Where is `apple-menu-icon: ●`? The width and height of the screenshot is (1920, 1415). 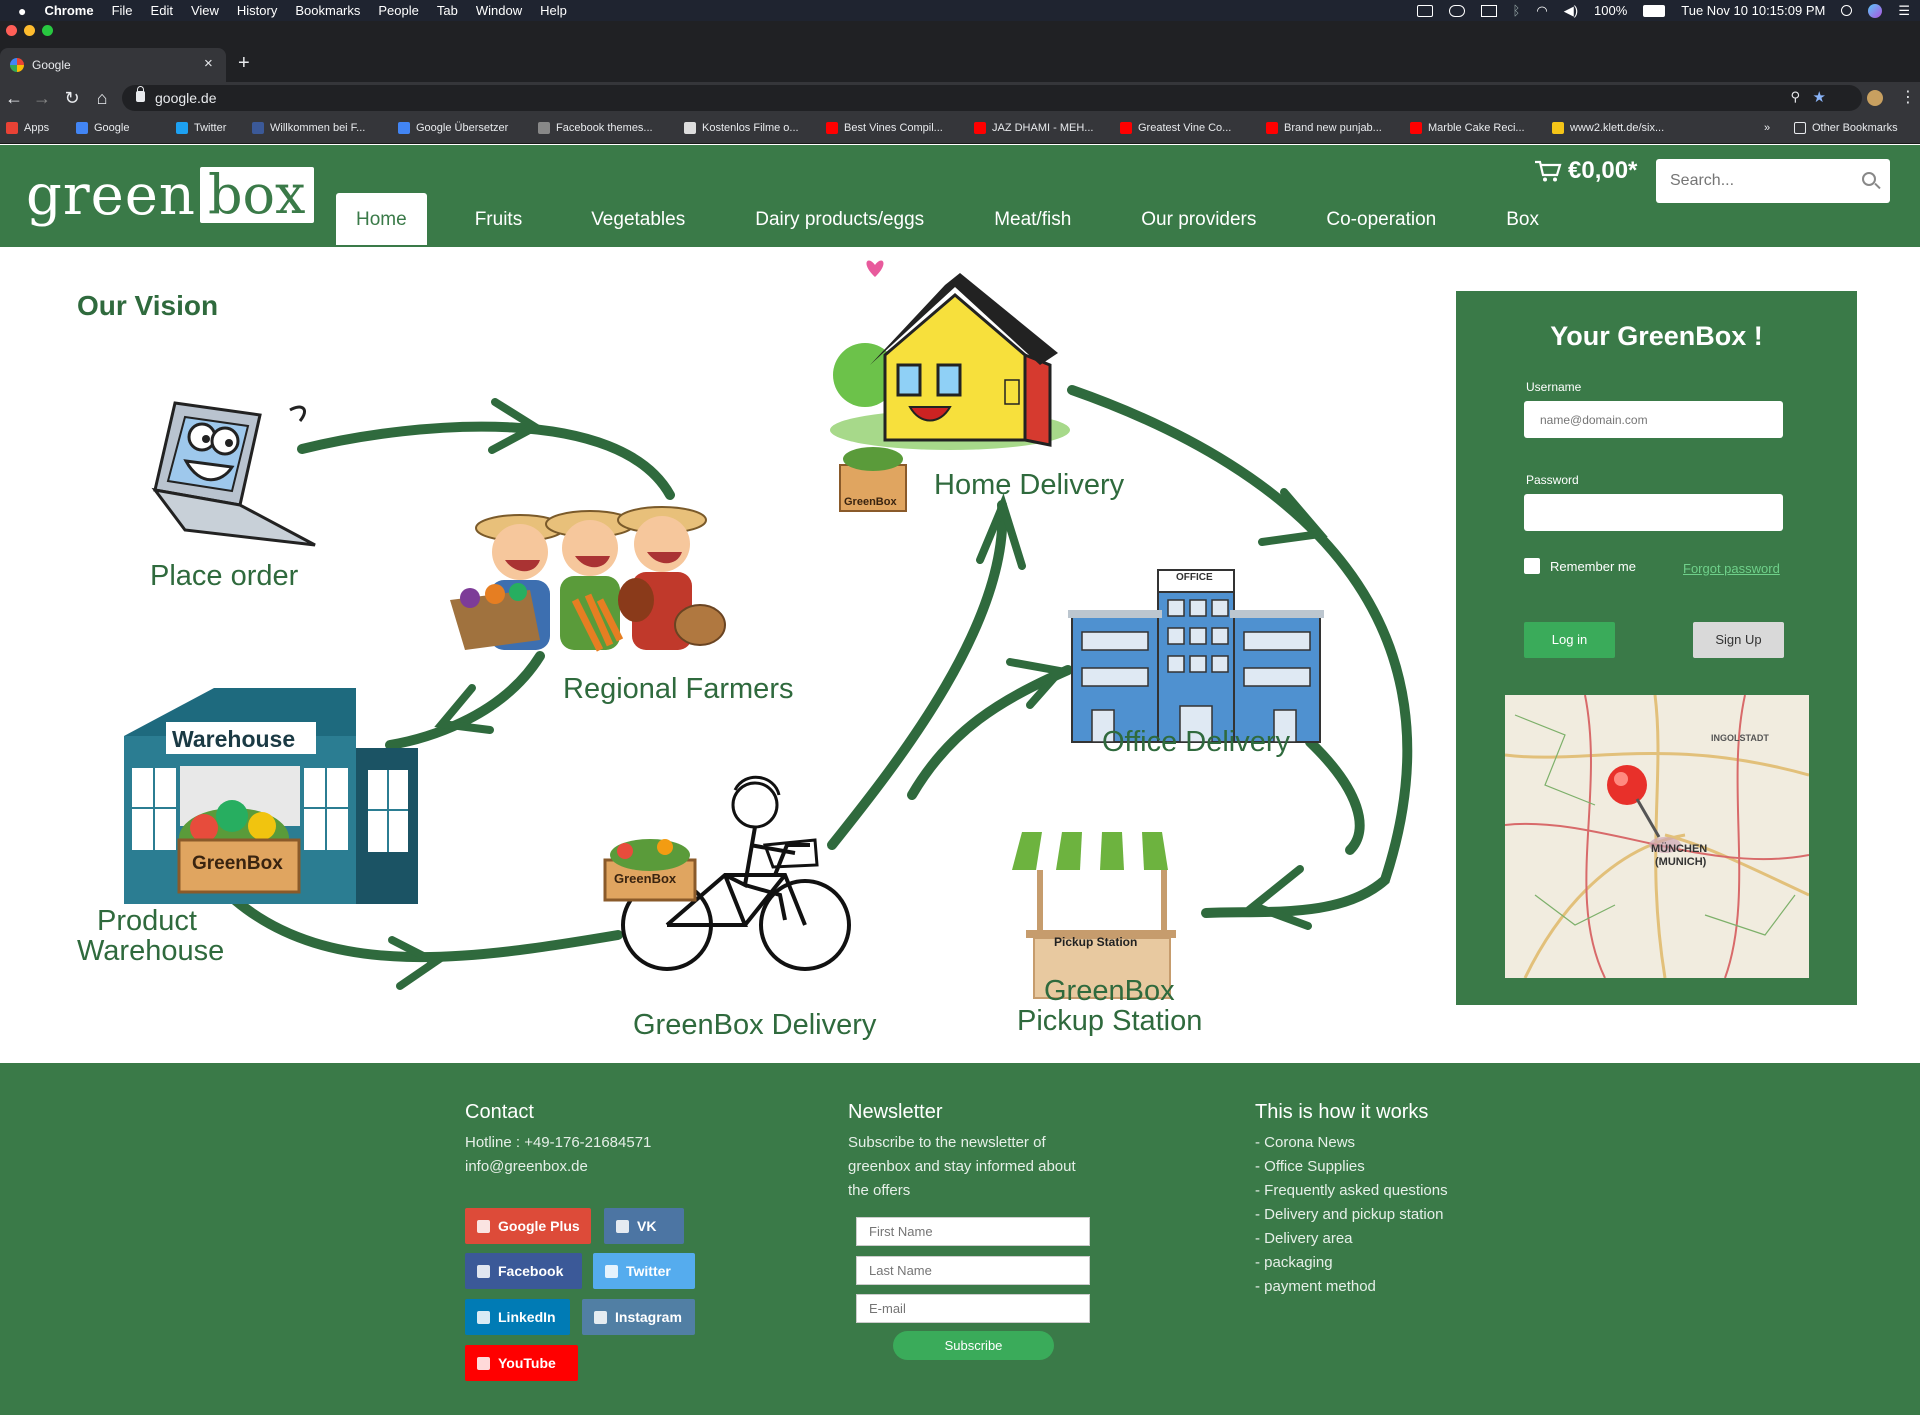
apple-menu-icon: ● is located at coordinates (22, 11).